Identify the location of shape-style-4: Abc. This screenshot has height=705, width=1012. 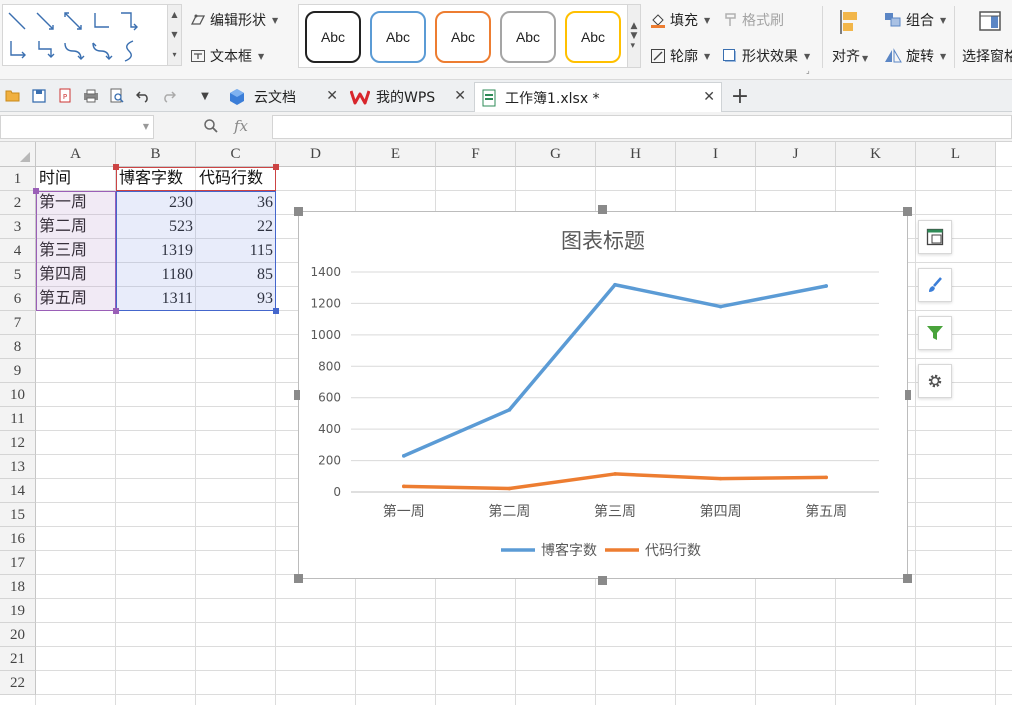
(528, 37).